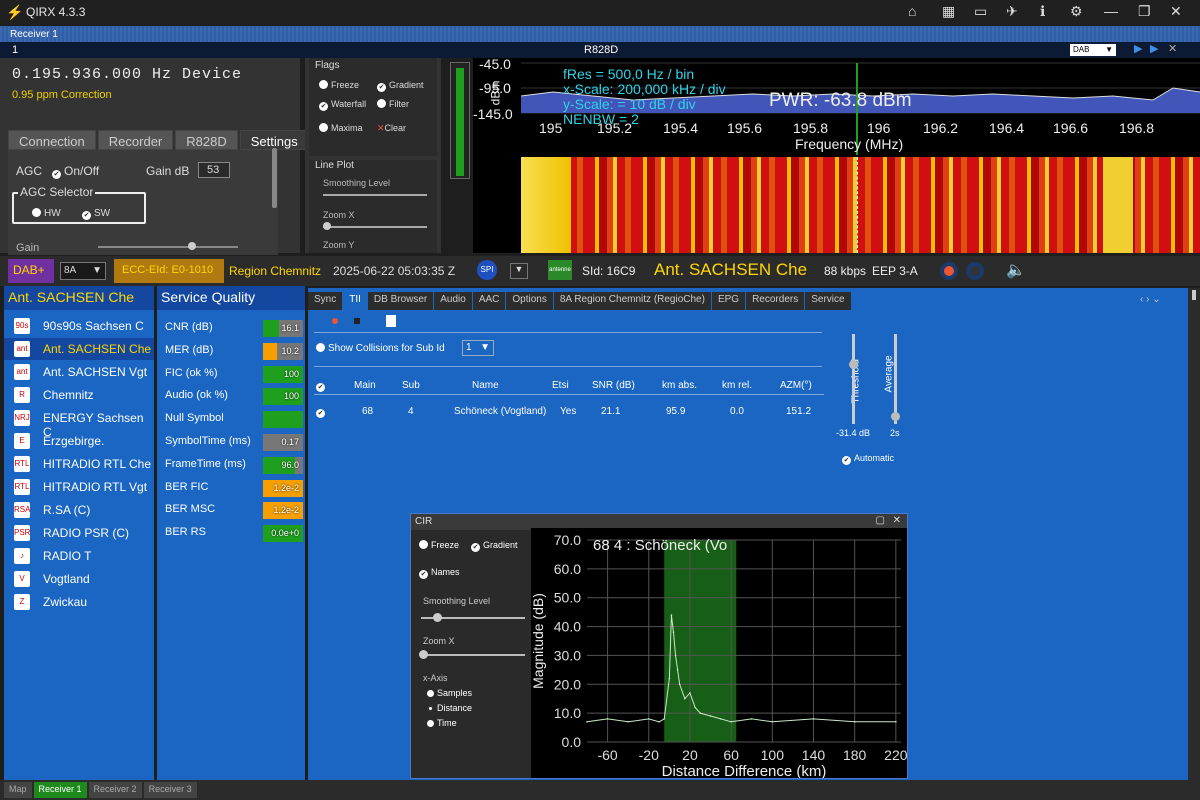 The height and width of the screenshot is (800, 1200). I want to click on main-scrollbar, so click(1194, 534).